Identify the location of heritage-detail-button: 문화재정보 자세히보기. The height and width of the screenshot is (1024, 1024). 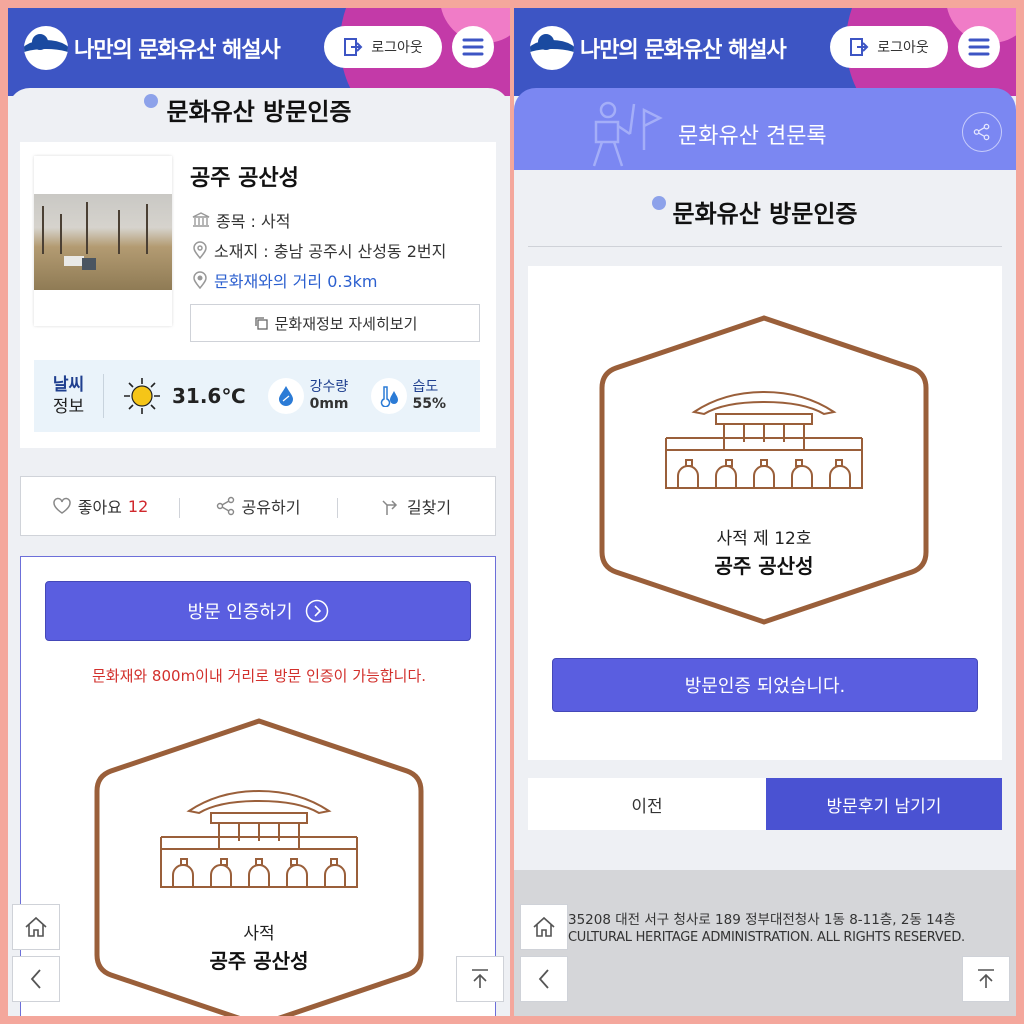
(335, 323).